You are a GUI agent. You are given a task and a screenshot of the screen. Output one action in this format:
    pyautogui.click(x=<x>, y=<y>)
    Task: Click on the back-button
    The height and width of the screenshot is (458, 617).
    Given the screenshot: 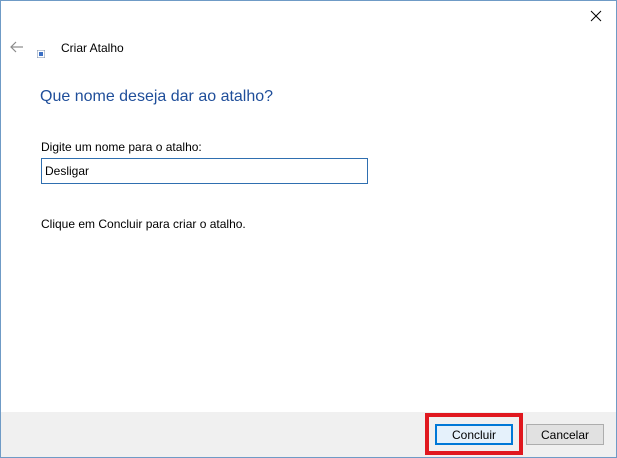 What is the action you would take?
    pyautogui.click(x=17, y=47)
    